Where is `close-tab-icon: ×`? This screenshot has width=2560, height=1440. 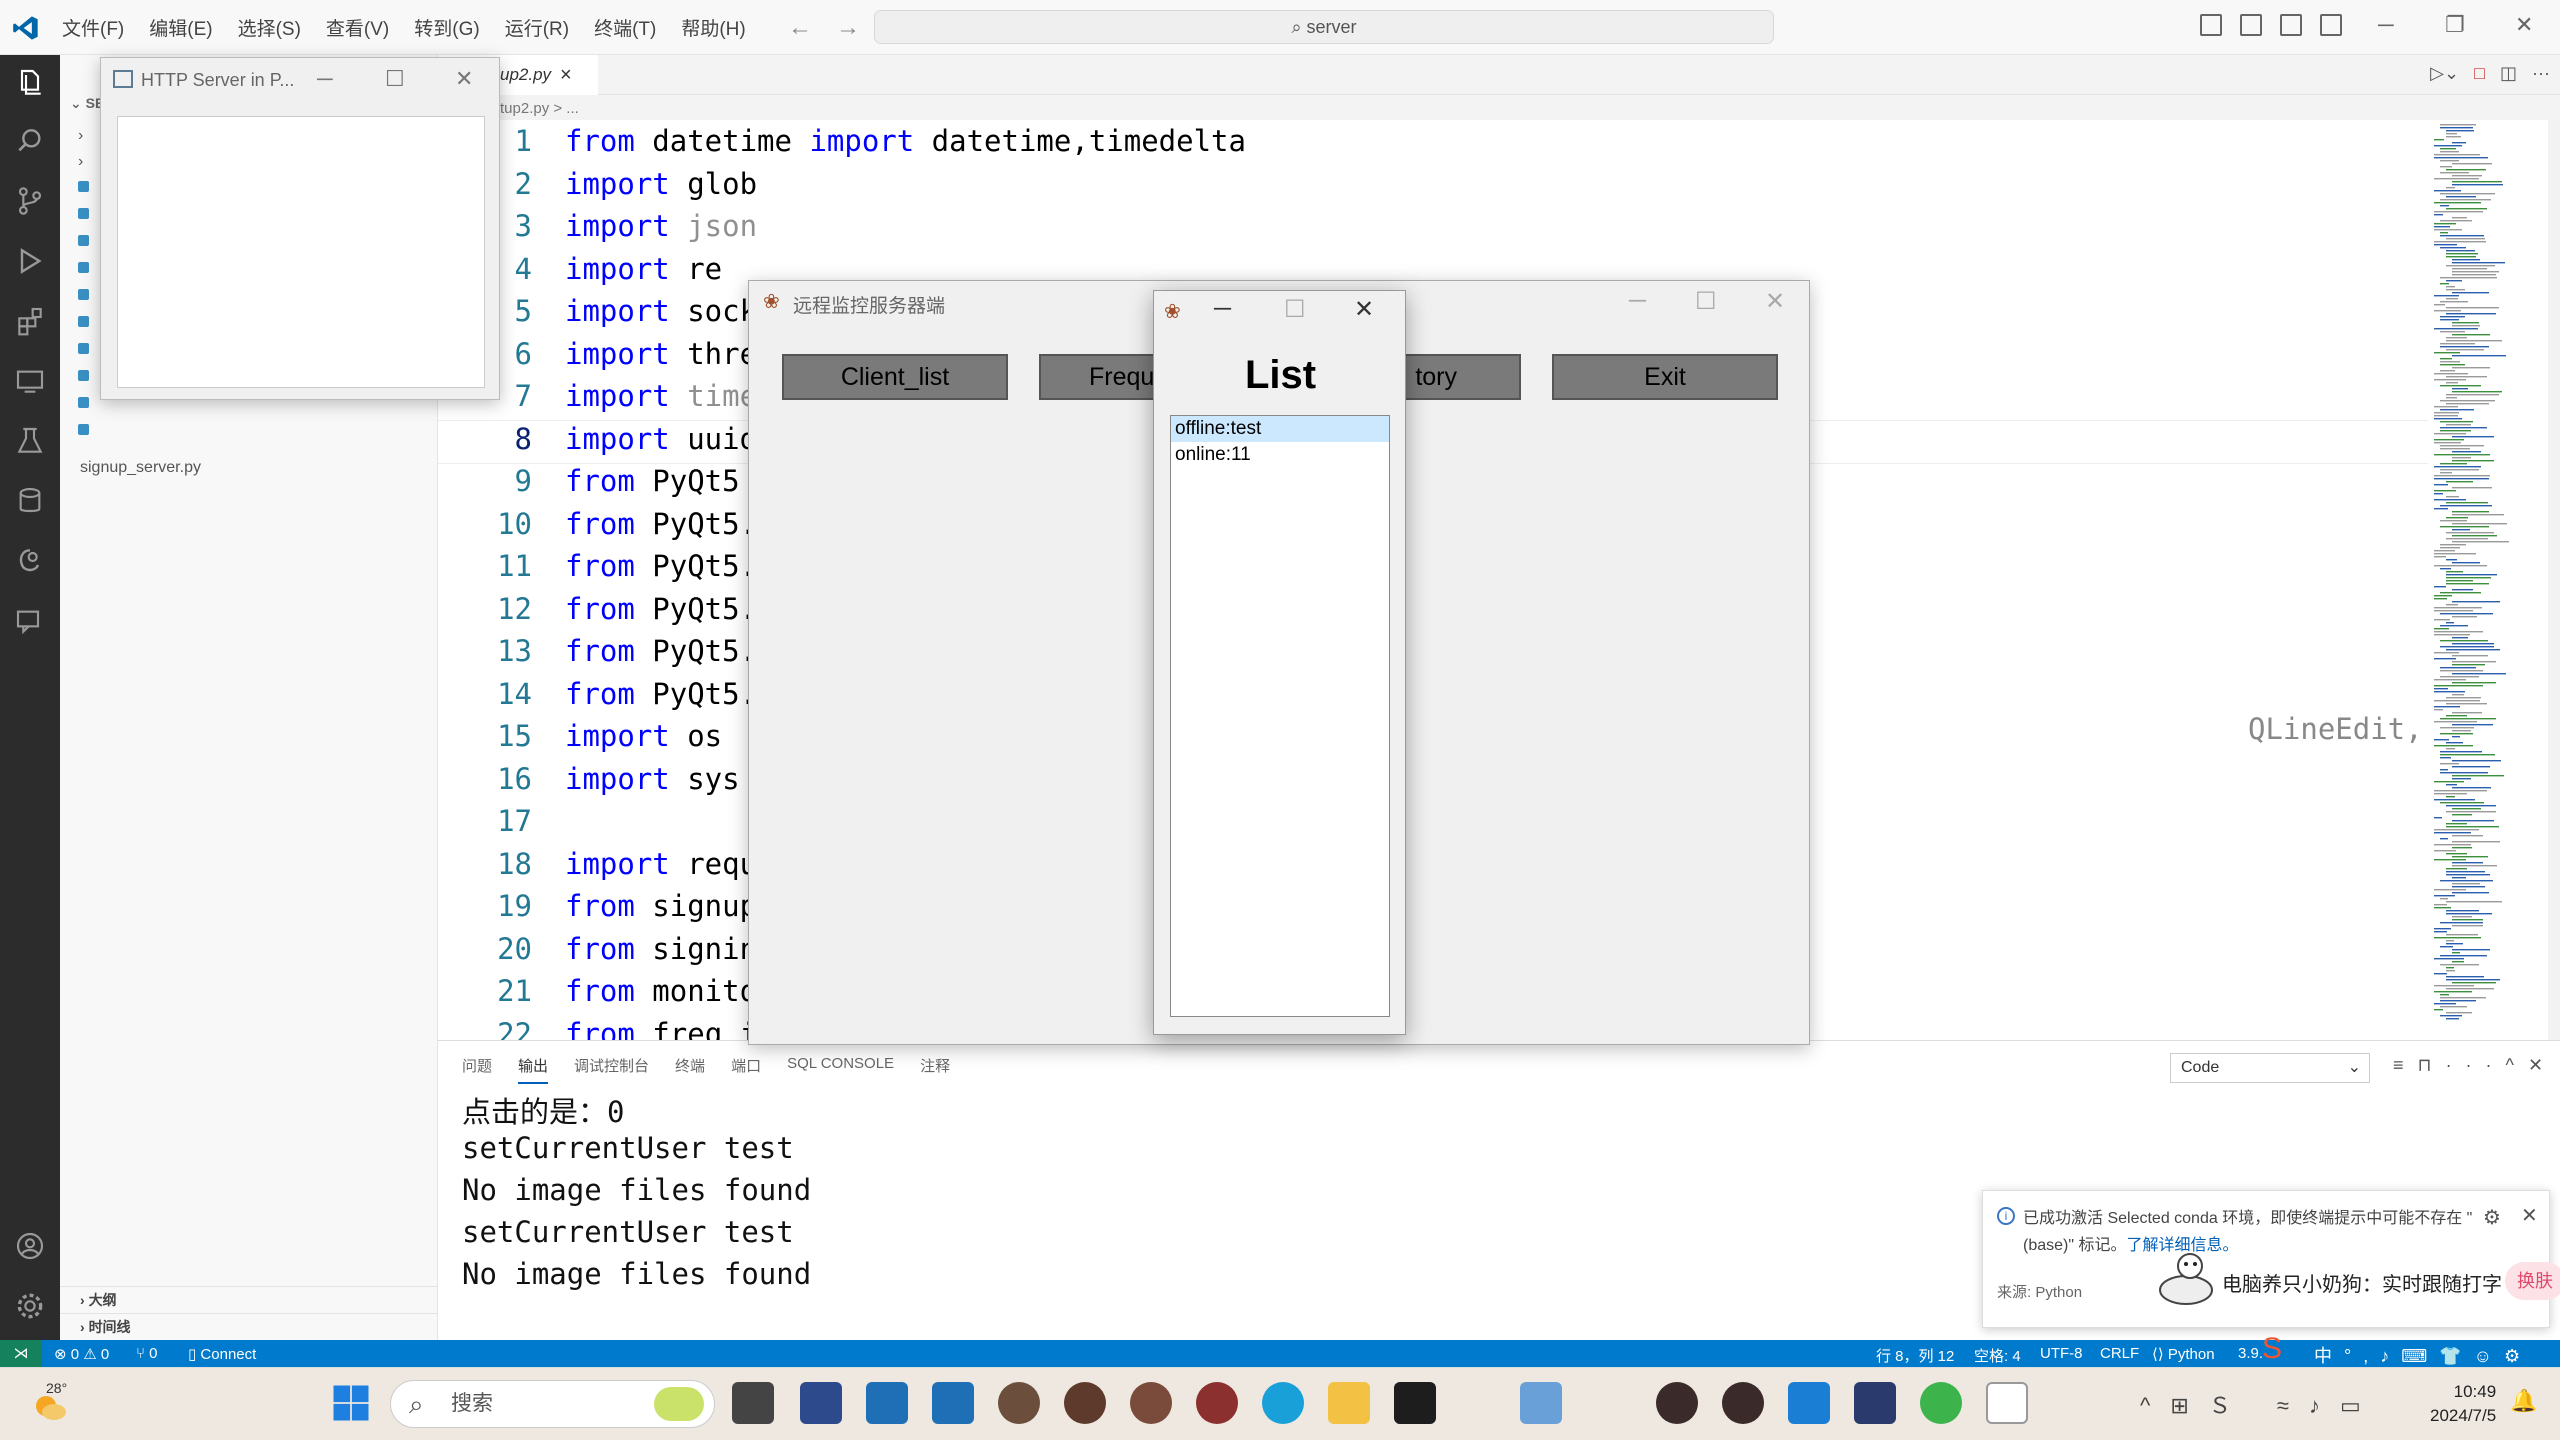 close-tab-icon: × is located at coordinates (566, 75).